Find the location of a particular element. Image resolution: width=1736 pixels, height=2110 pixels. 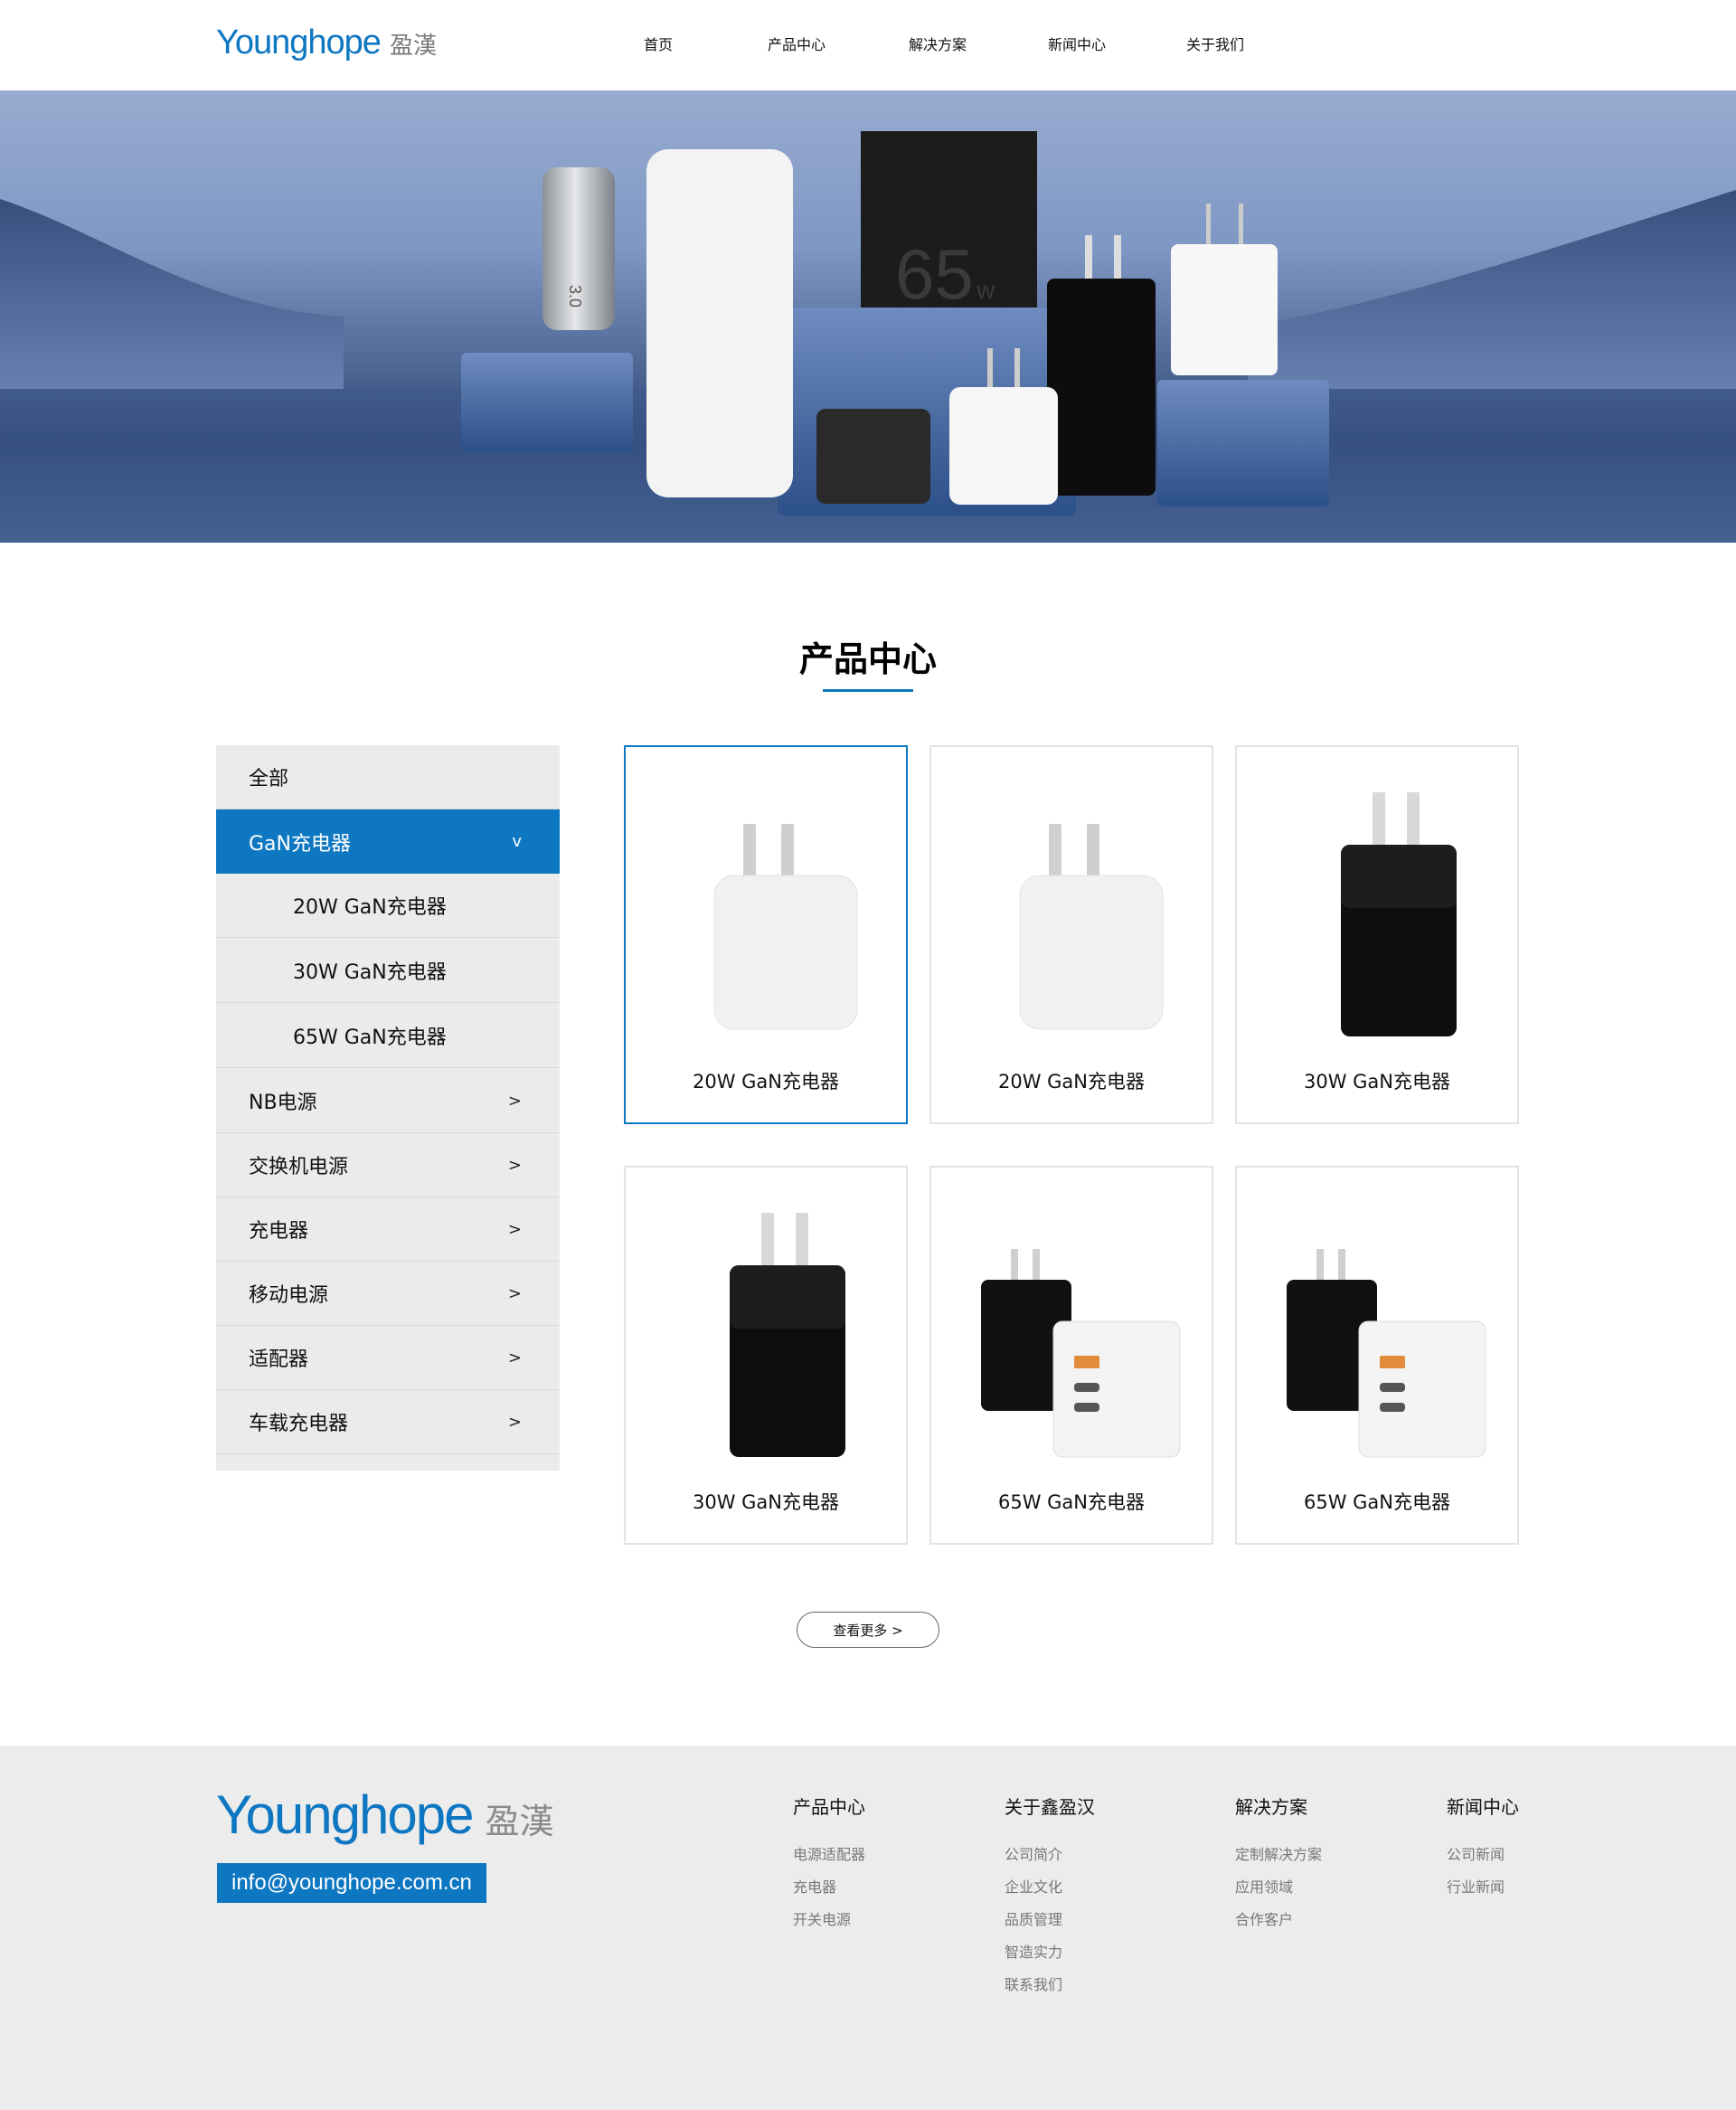

nav-products: 产品中心 is located at coordinates (797, 43).